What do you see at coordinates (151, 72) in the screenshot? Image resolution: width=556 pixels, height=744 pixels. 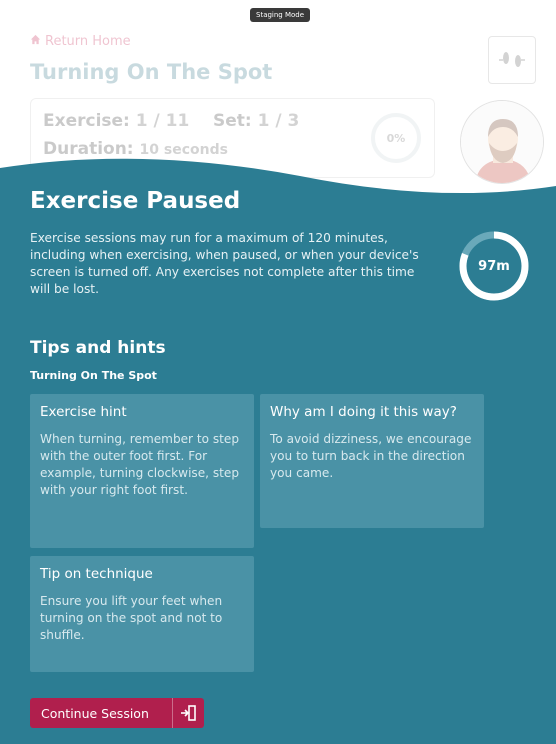 I see `page-title: Turning On The Spot` at bounding box center [151, 72].